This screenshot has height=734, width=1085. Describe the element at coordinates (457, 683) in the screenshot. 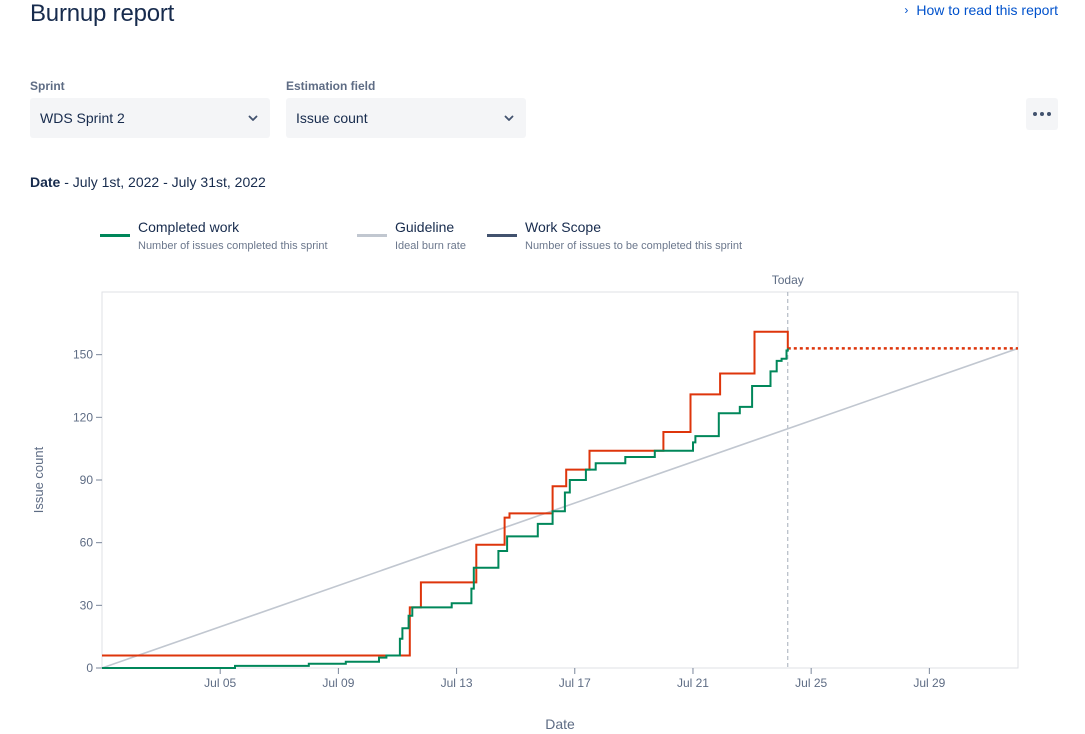

I see `x-tick-label: Jul 13` at that location.